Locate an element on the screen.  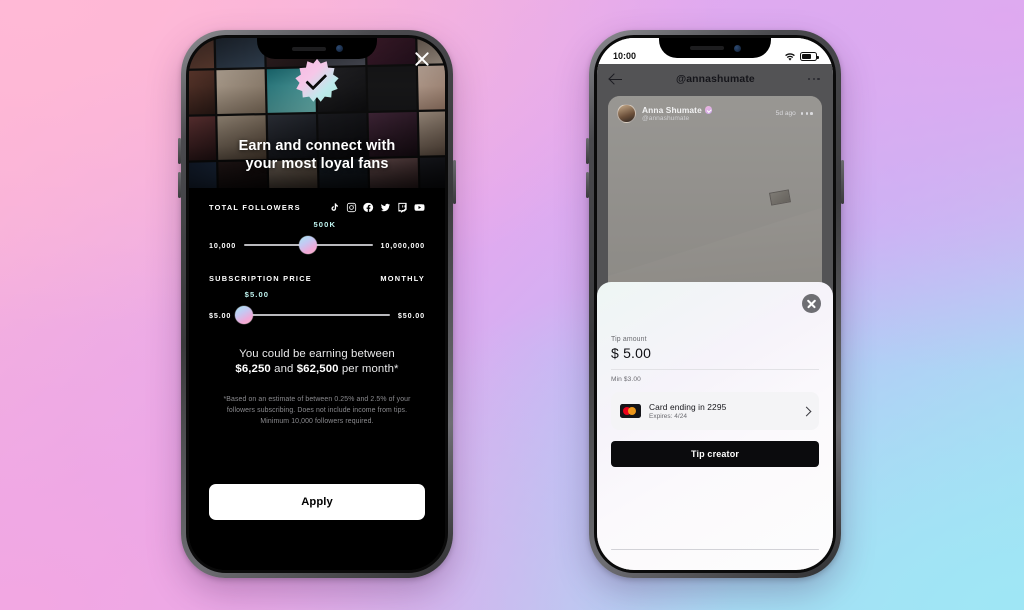
price-slider-track is located at coordinates (312, 315).